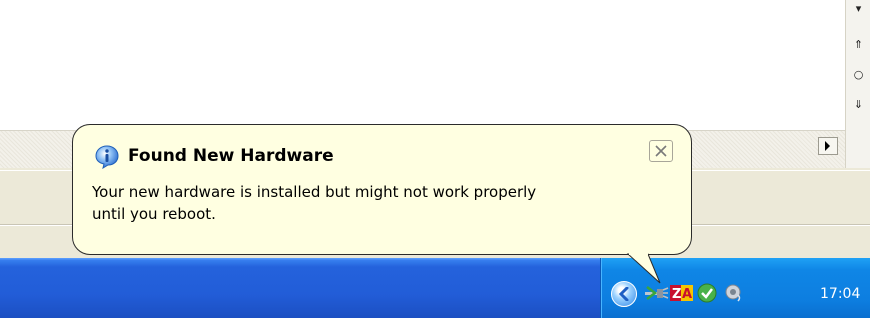 The height and width of the screenshot is (318, 870). Describe the element at coordinates (858, 45) in the screenshot. I see `previous-page-icon: ⇑` at that location.